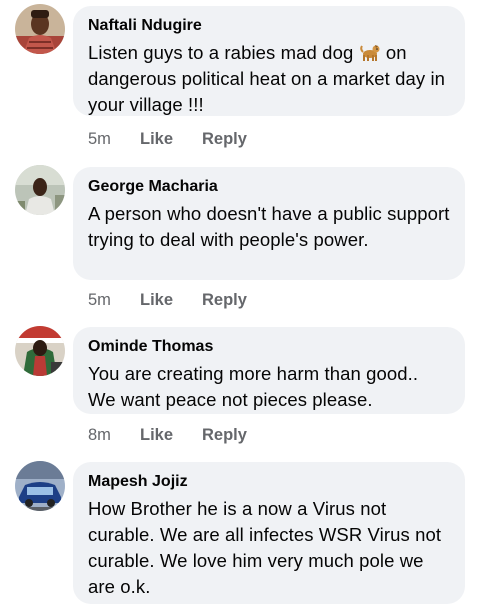 This screenshot has width=480, height=606. What do you see at coordinates (269, 26) in the screenshot?
I see `comment-author: Naftali Ndugire` at bounding box center [269, 26].